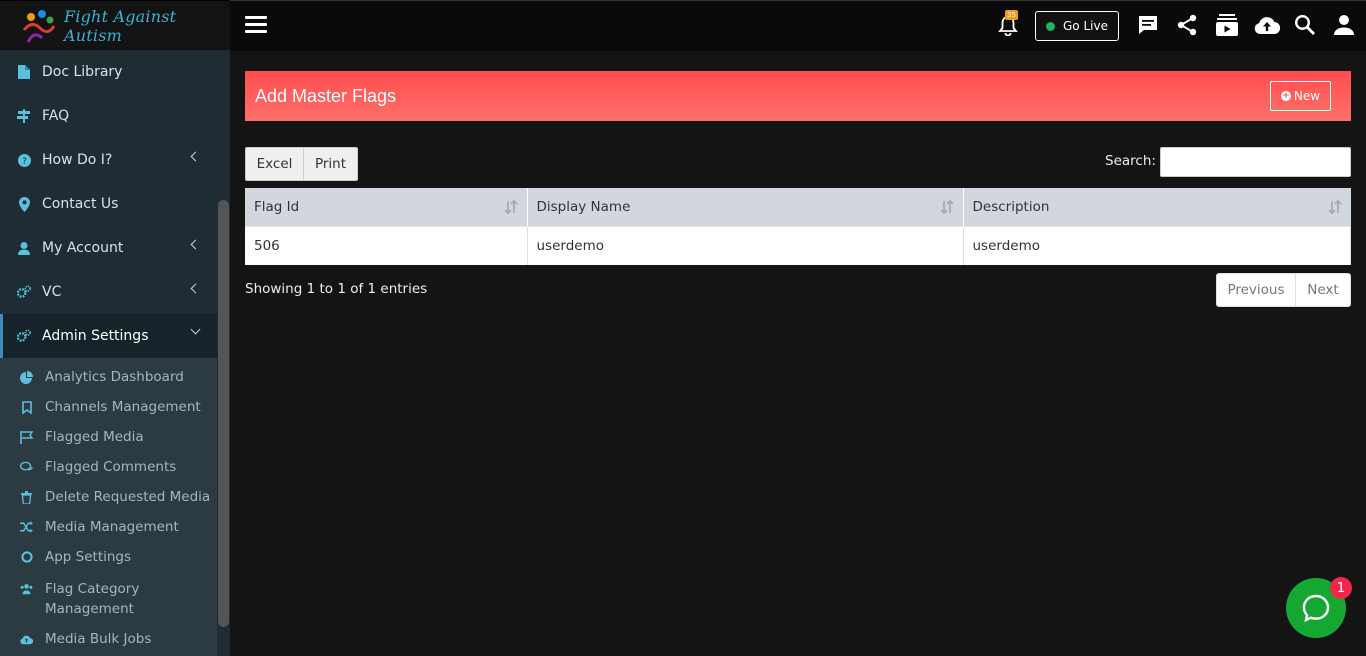 This screenshot has width=1366, height=656. Describe the element at coordinates (111, 467) in the screenshot. I see `submenu-item-label: Flagged Comments` at that location.